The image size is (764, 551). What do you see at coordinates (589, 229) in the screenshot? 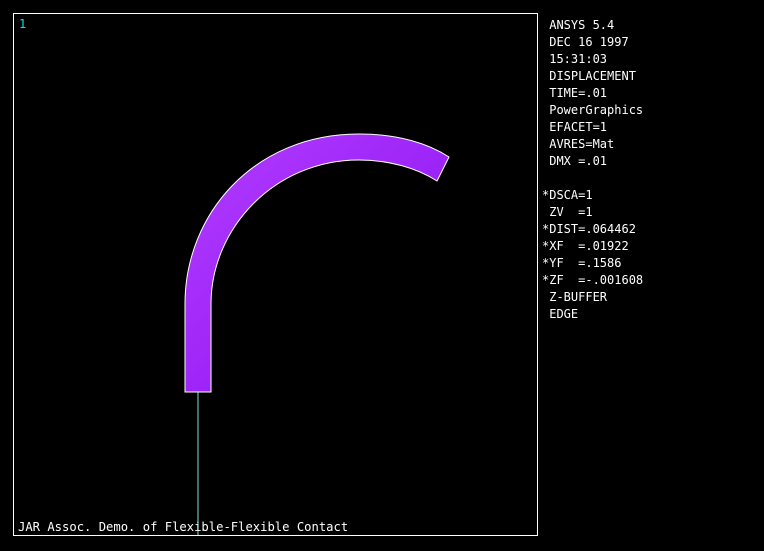
I see `legend-dist: *DIST=.064462` at bounding box center [589, 229].